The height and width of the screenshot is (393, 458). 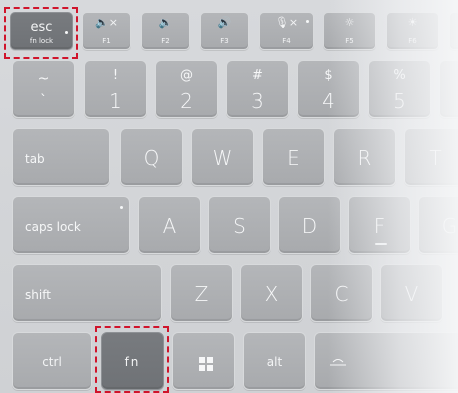 I want to click on key-r: R, so click(x=364, y=157).